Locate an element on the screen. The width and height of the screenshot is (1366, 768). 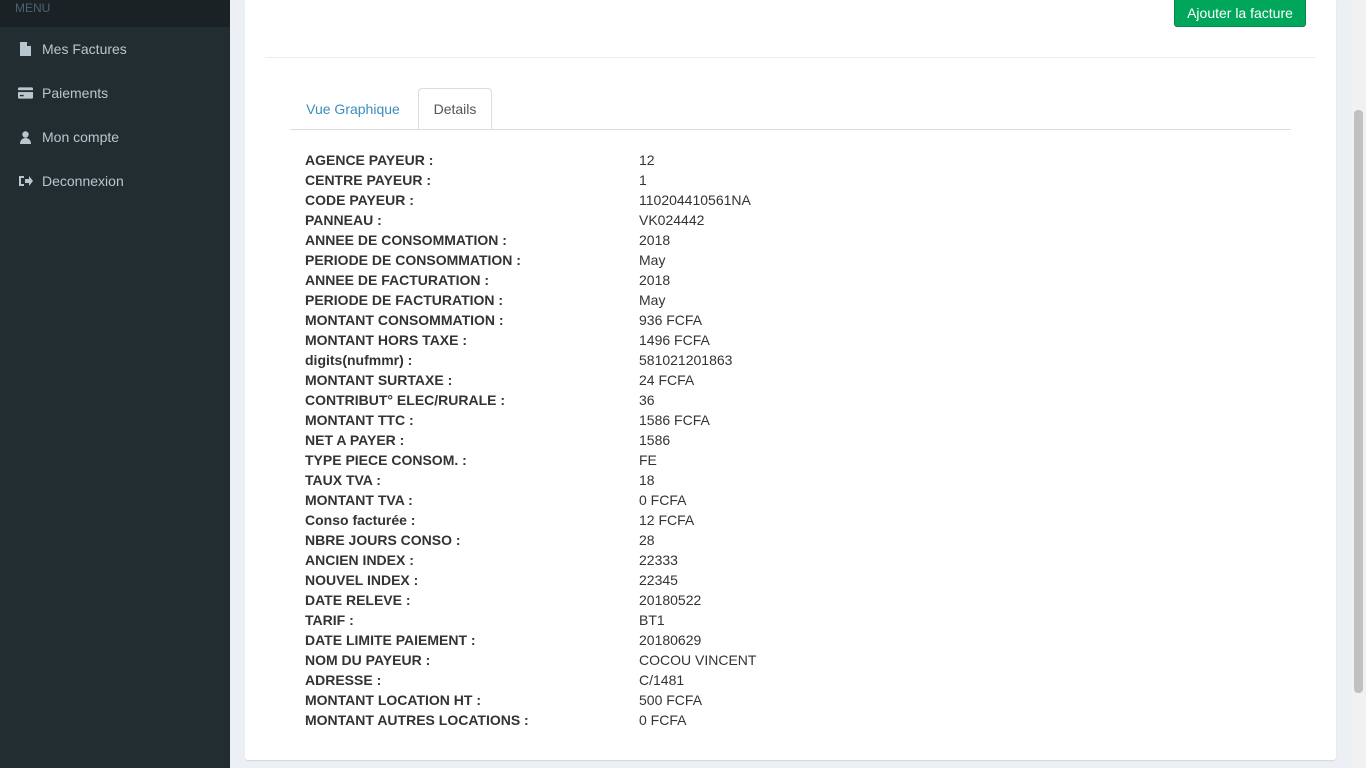
detail-row: digits(nufmmr) : 581021201863 is located at coordinates (655, 360).